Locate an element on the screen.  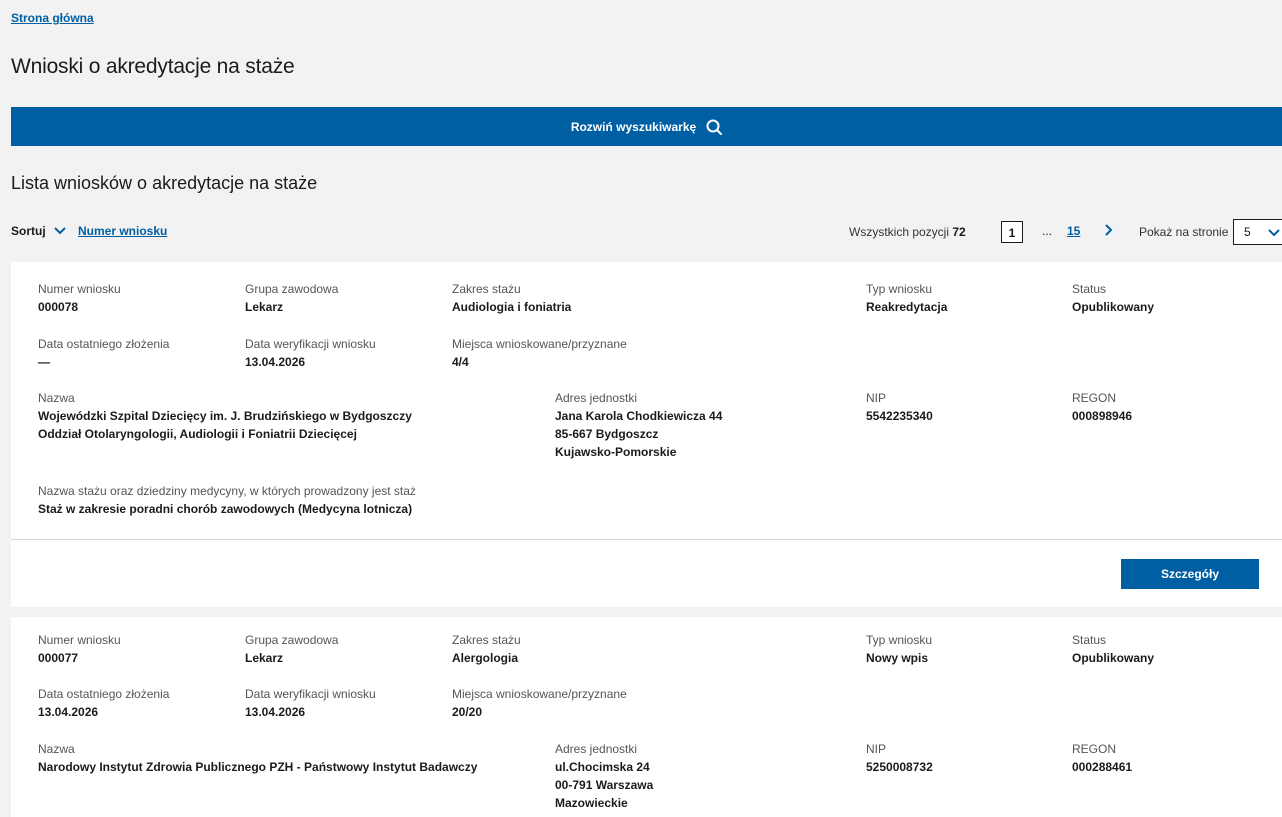
field-numer: Numer wniosku 000078 is located at coordinates (79, 298).